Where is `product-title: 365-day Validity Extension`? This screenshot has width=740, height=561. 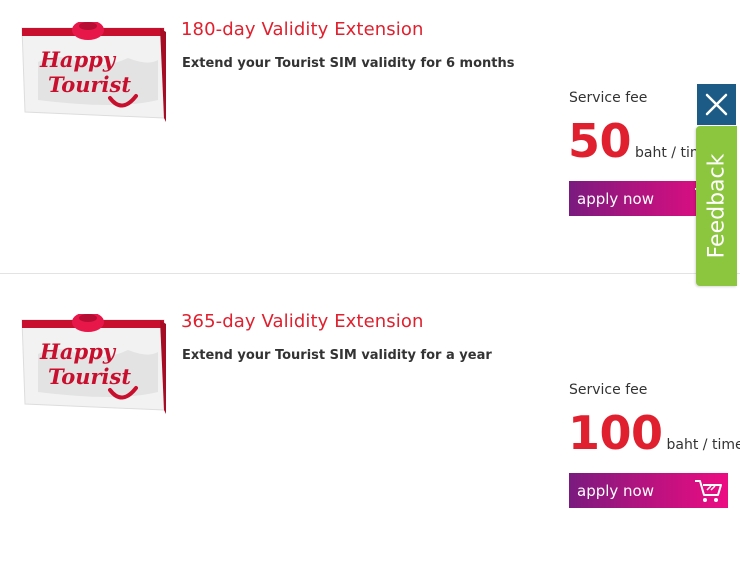 product-title: 365-day Validity Extension is located at coordinates (302, 321).